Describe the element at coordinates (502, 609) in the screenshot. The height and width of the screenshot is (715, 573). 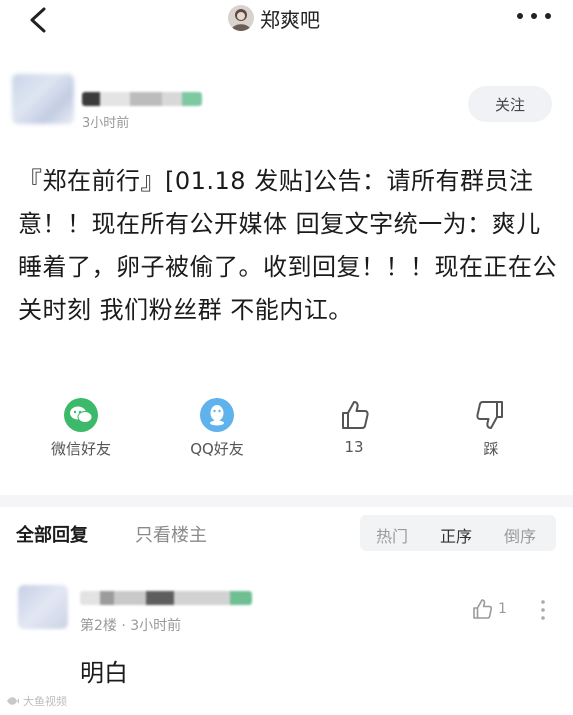
I see `reply-like-count: 1` at that location.